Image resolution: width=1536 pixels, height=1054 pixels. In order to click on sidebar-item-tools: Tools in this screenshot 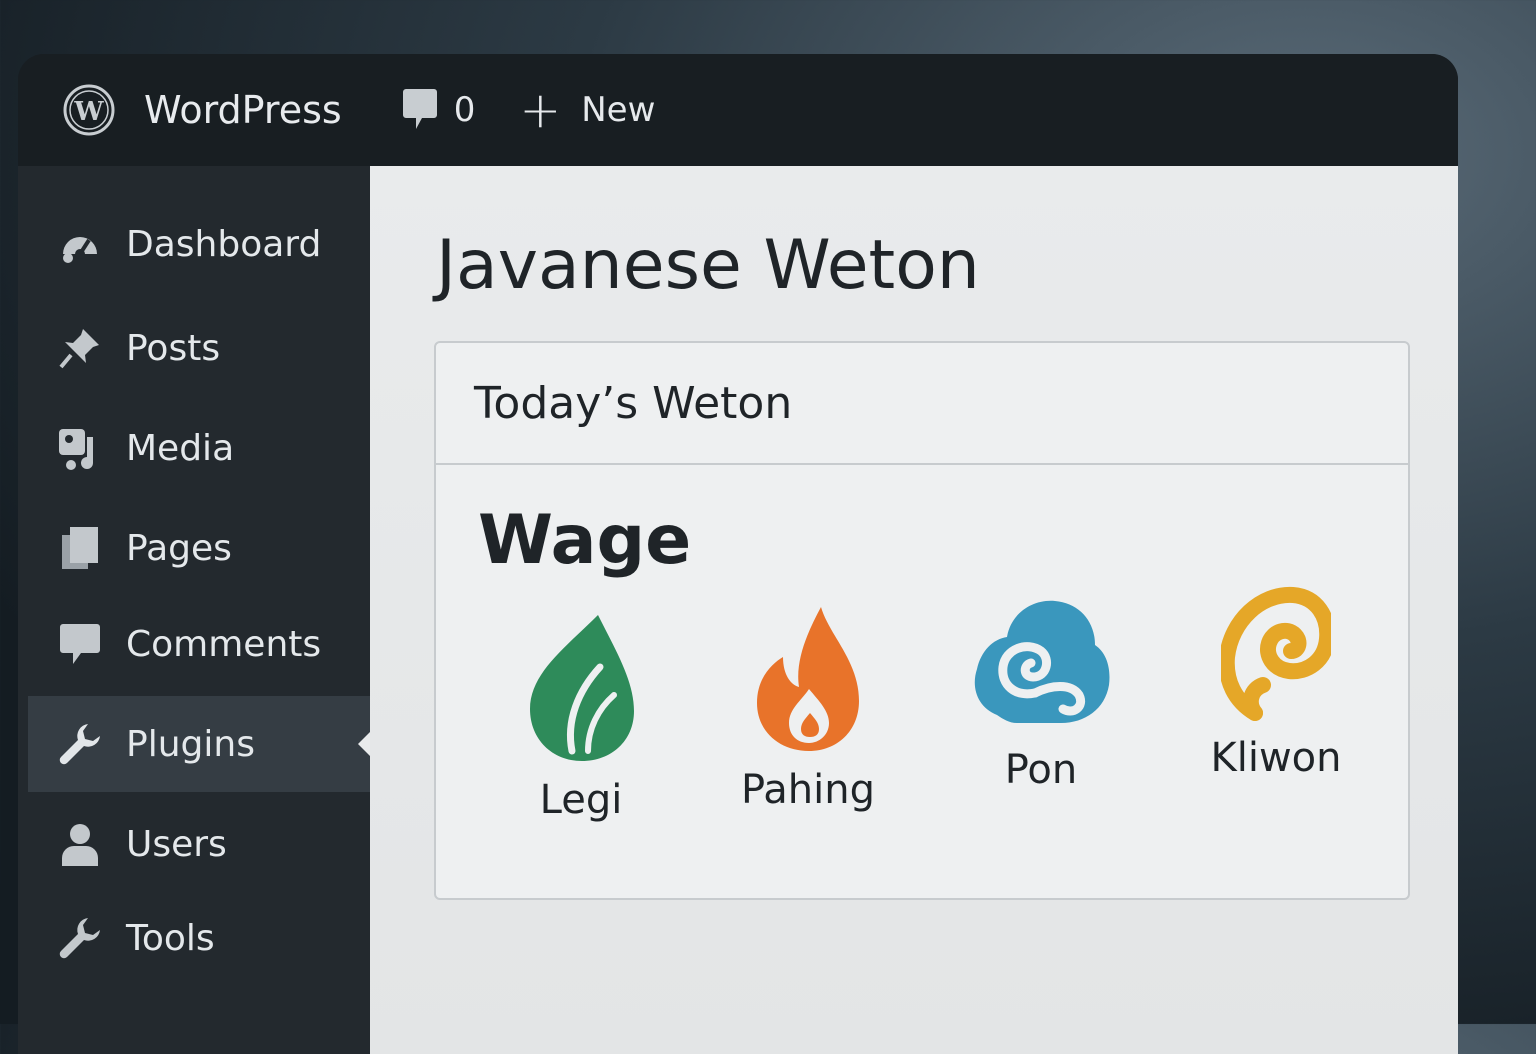, I will do `click(199, 938)`.